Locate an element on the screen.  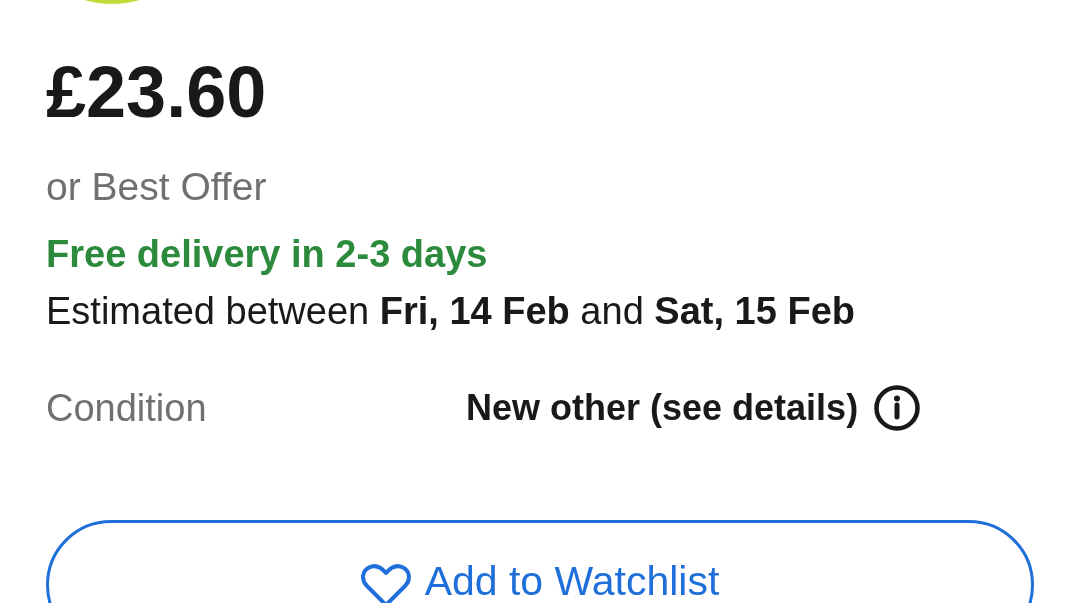
info-icon is located at coordinates (897, 408).